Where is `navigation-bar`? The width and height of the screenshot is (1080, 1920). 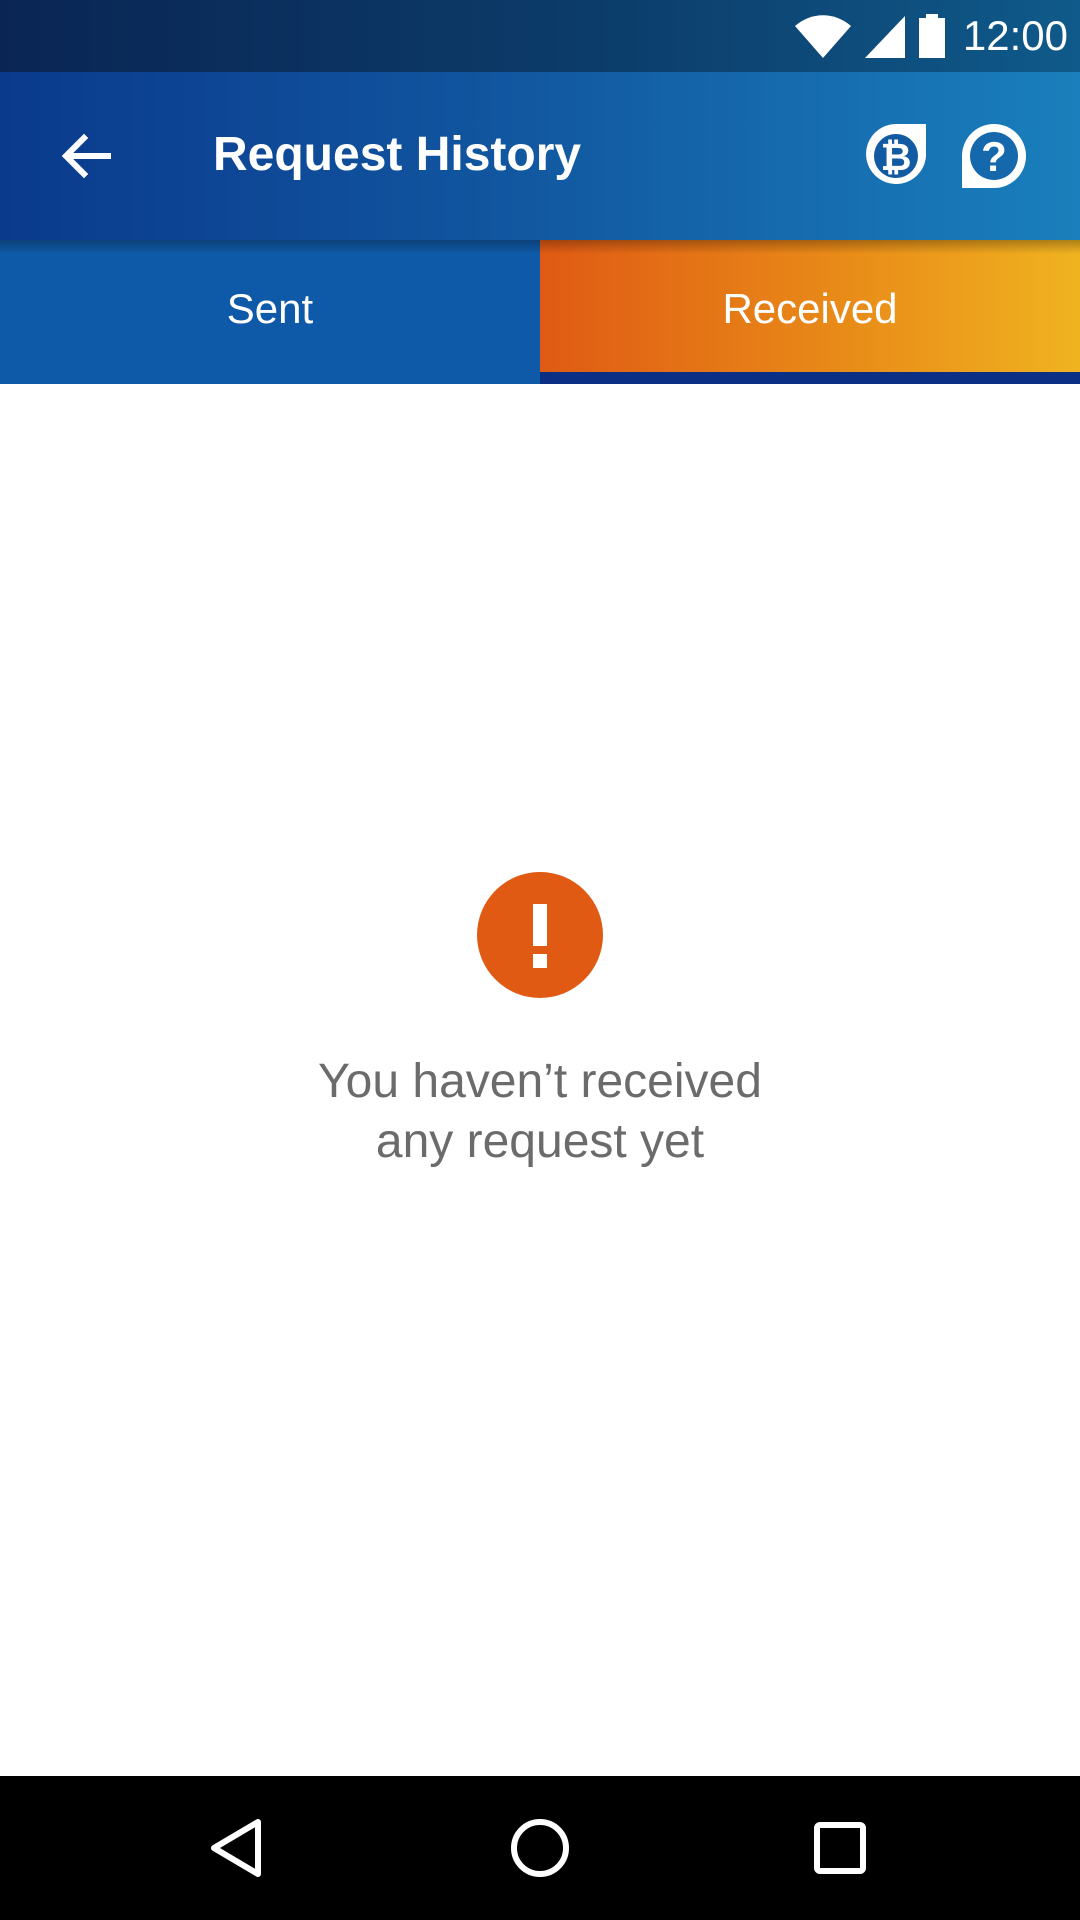
navigation-bar is located at coordinates (540, 1848).